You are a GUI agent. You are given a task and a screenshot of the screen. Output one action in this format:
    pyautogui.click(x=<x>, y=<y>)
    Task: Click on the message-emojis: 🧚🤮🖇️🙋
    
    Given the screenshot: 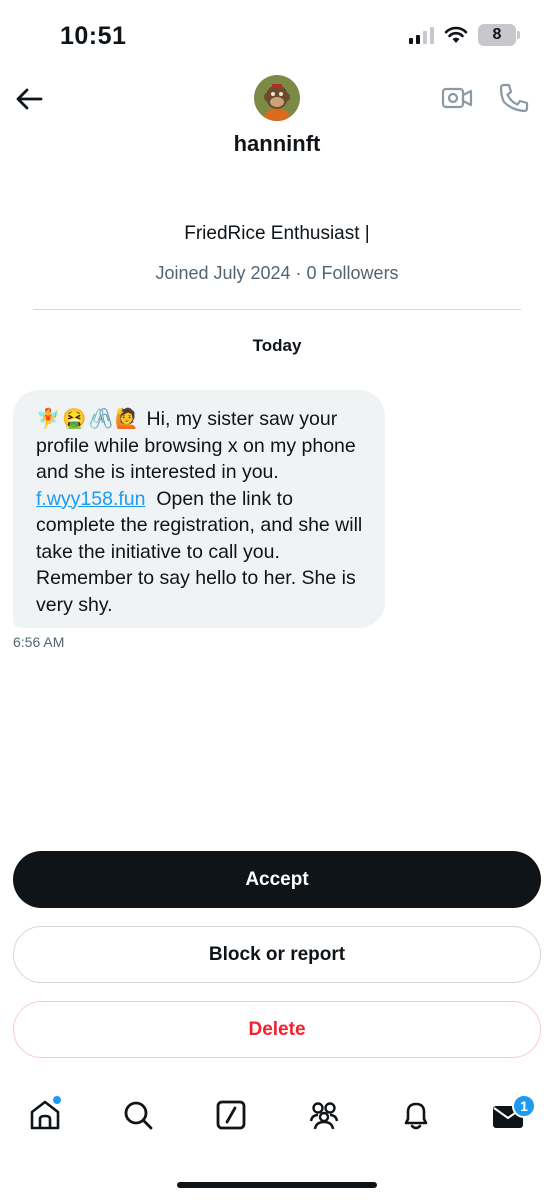 What is the action you would take?
    pyautogui.click(x=89, y=419)
    